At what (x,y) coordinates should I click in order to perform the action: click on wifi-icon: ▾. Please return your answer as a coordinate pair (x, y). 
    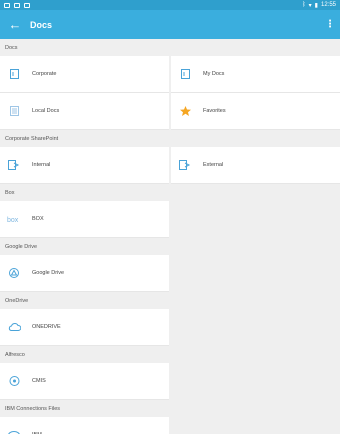
    Looking at the image, I should click on (310, 5).